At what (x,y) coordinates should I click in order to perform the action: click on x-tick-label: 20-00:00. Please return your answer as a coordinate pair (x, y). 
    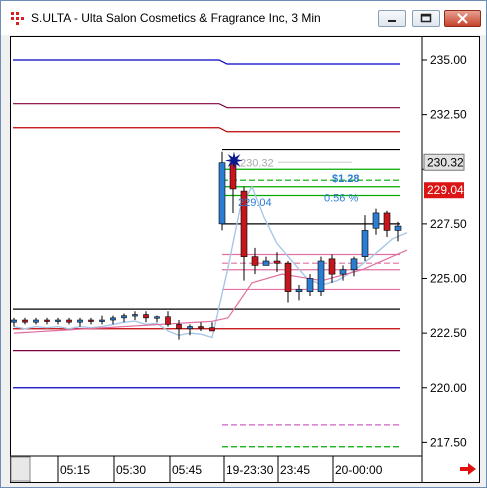
    Looking at the image, I should click on (359, 470).